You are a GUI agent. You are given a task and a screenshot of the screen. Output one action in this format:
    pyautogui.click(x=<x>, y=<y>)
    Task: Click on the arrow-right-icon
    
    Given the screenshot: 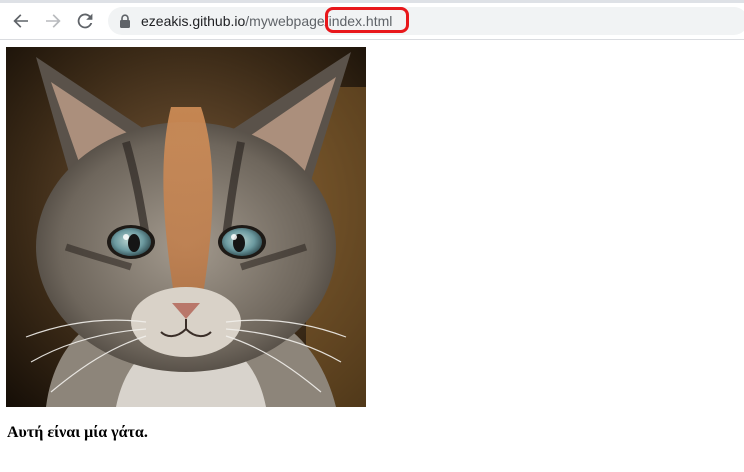 What is the action you would take?
    pyautogui.click(x=53, y=21)
    